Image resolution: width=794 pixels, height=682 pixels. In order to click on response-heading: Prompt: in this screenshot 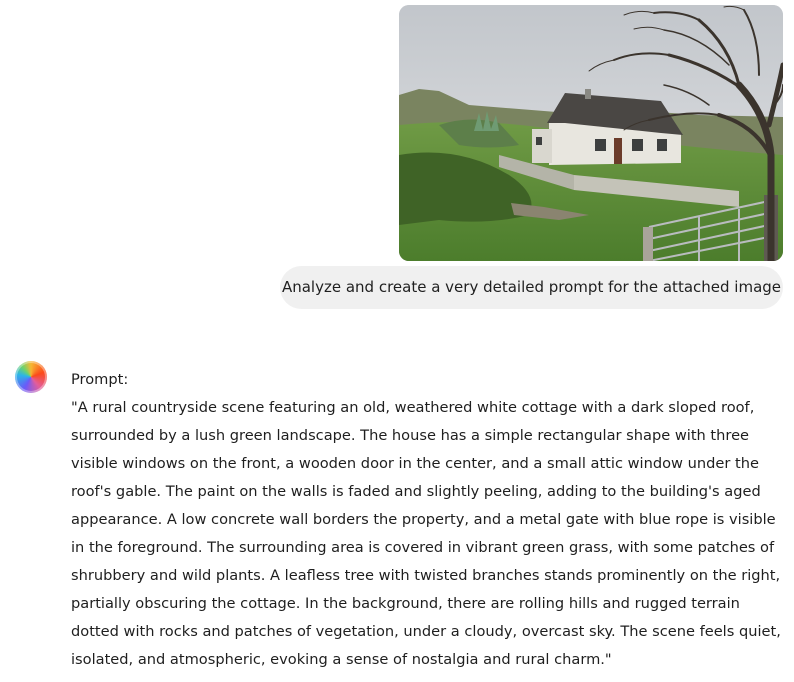, I will do `click(100, 379)`.